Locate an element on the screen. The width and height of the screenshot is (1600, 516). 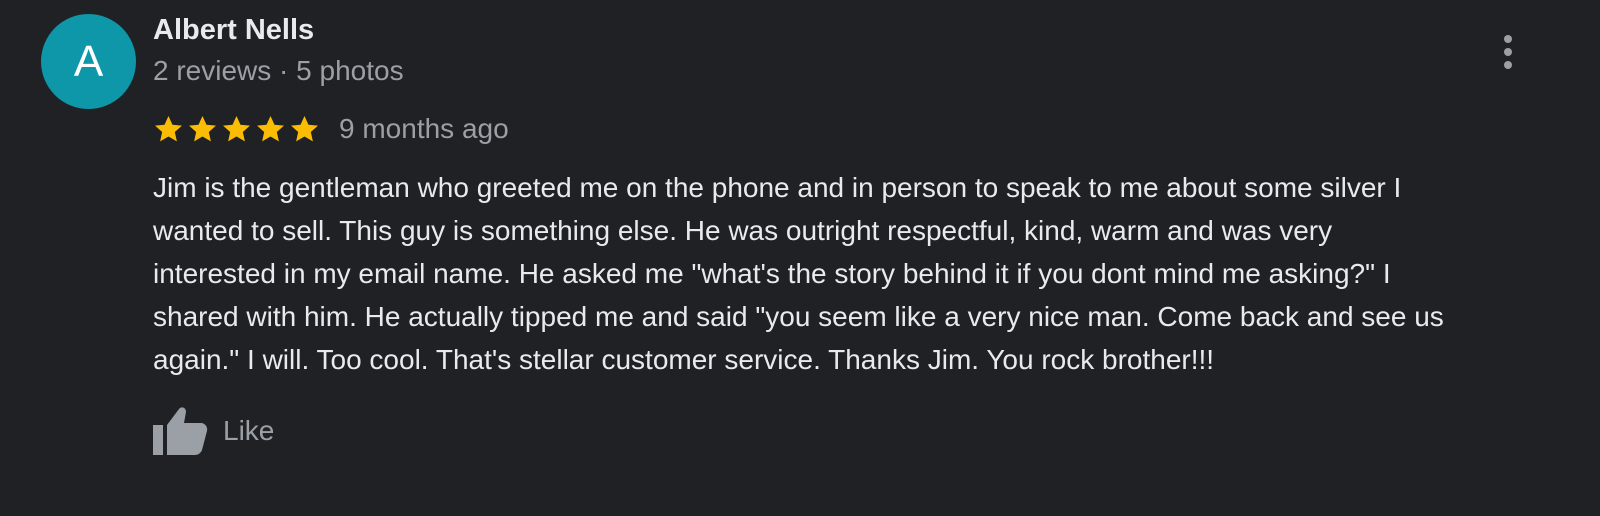
review-time: 9 months ago is located at coordinates (424, 128).